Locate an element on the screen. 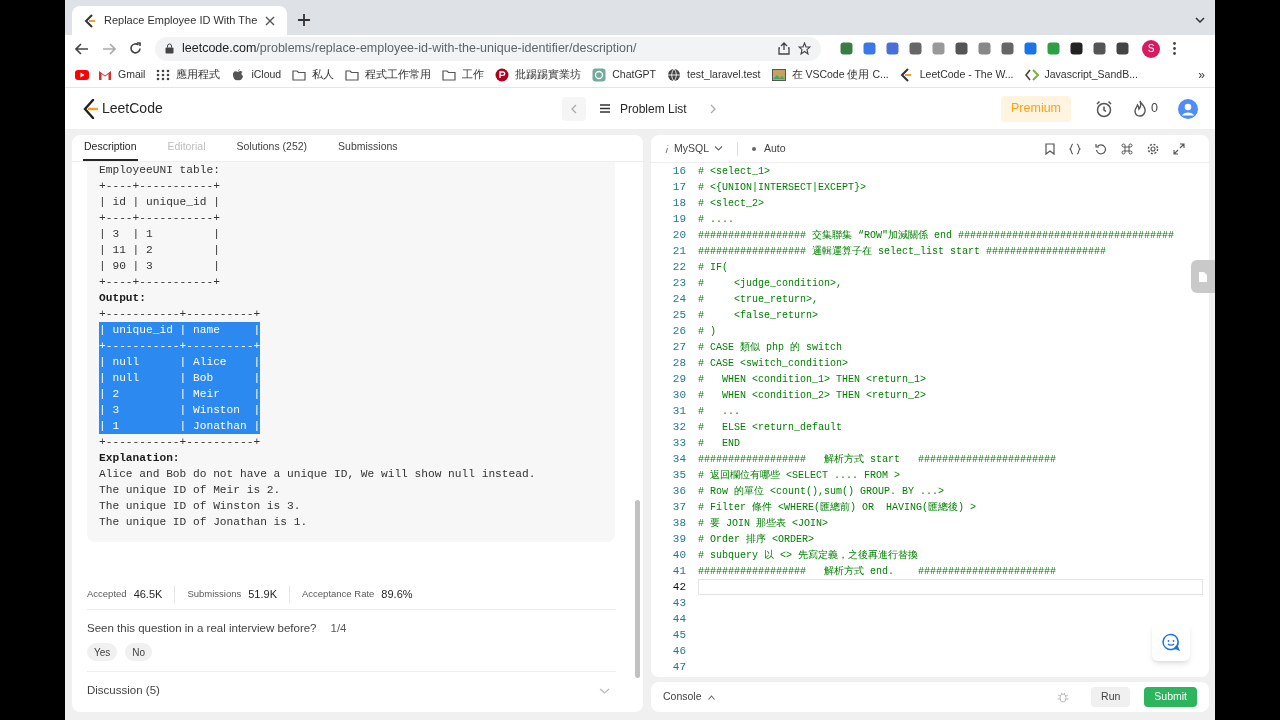 This screenshot has height=720, width=1280. new-tab-icon is located at coordinates (304, 20).